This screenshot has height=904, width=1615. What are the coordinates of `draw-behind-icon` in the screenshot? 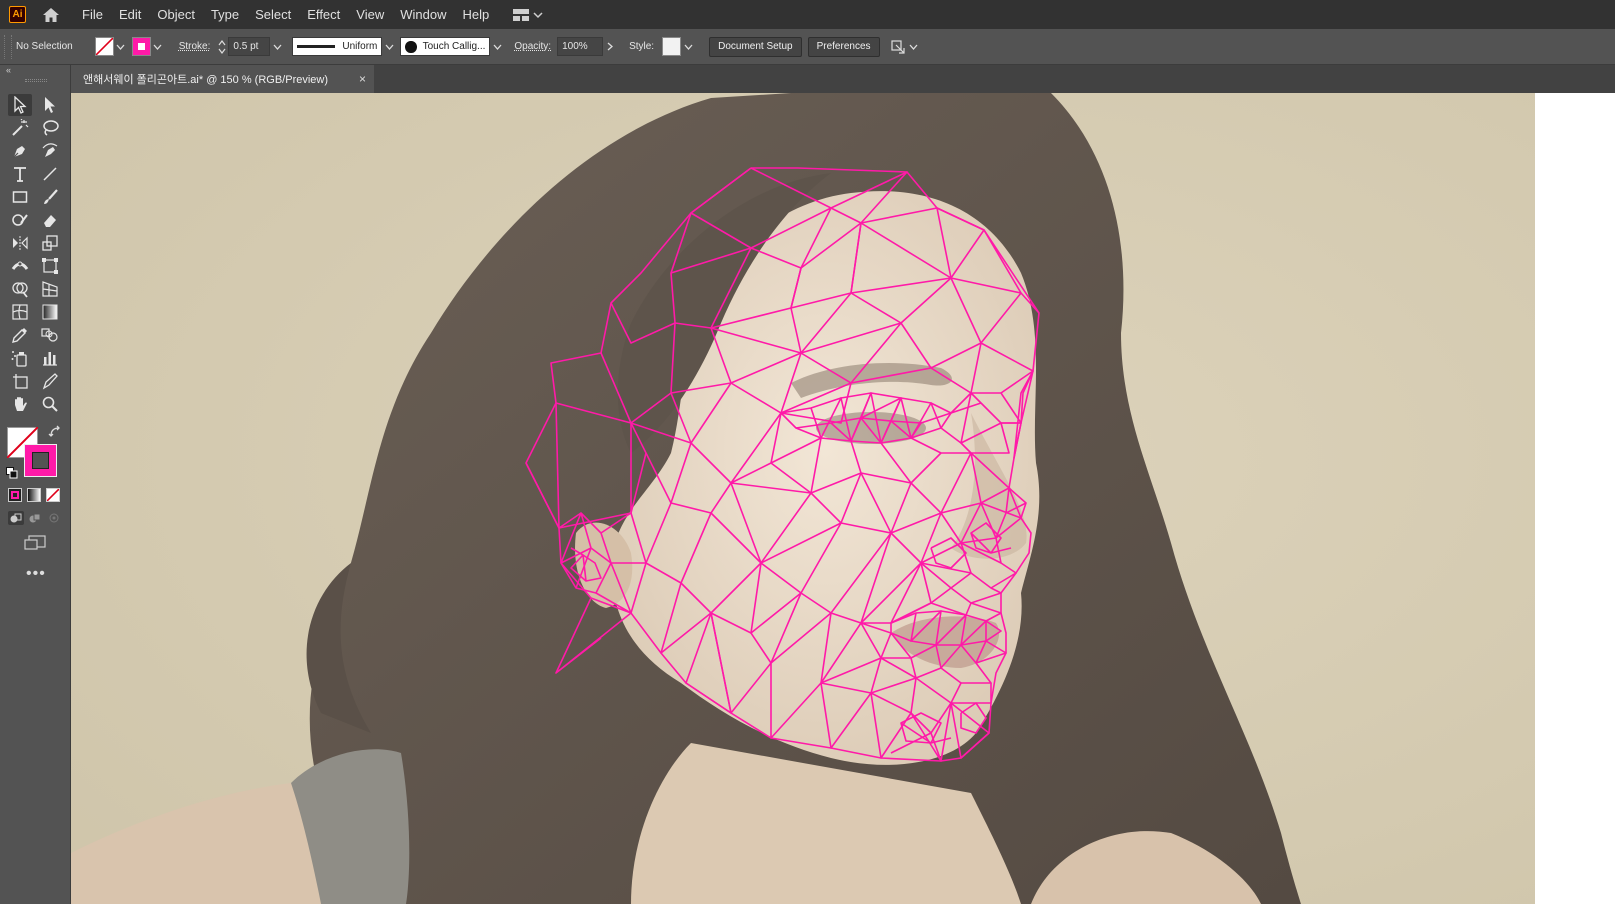 It's located at (35, 518).